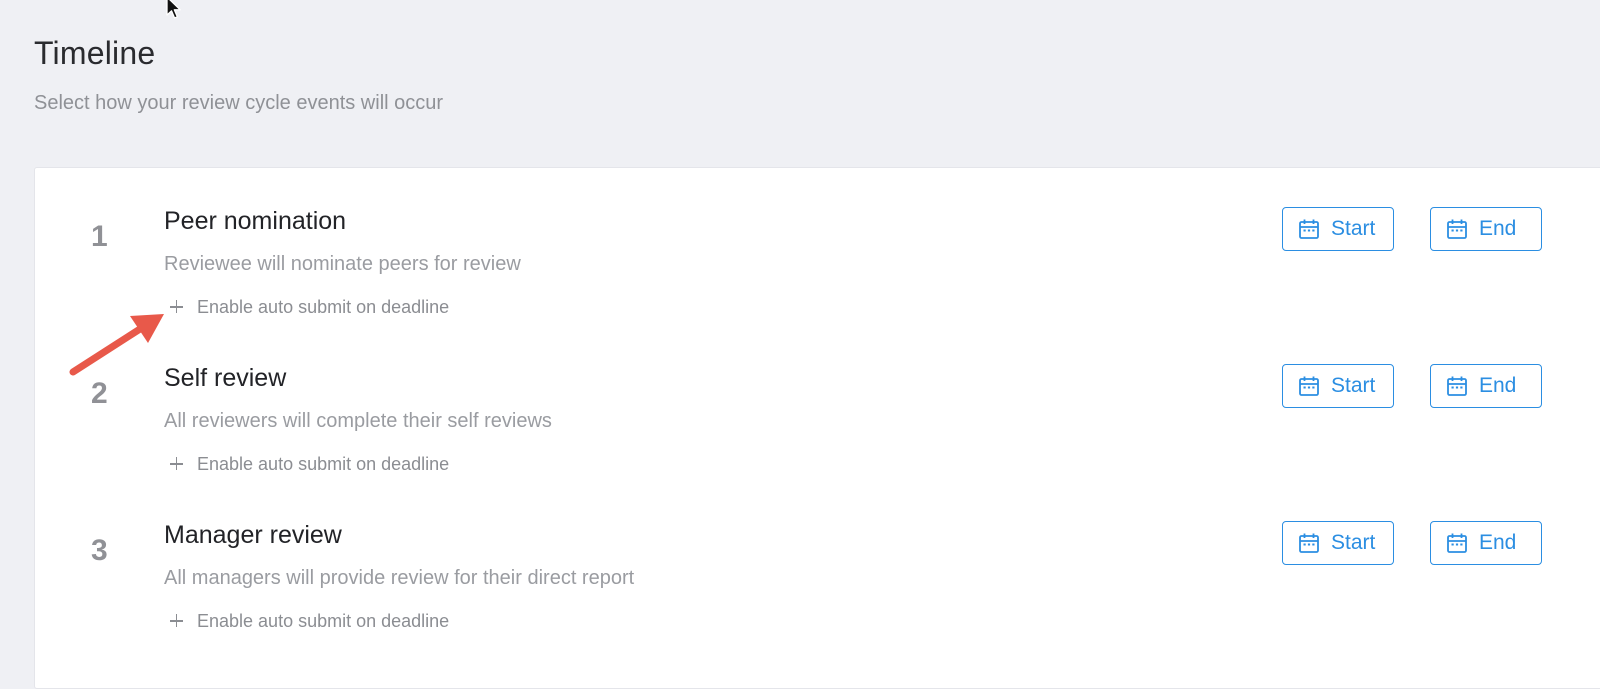 The width and height of the screenshot is (1600, 689). What do you see at coordinates (99, 393) in the screenshot?
I see `step-number: 2` at bounding box center [99, 393].